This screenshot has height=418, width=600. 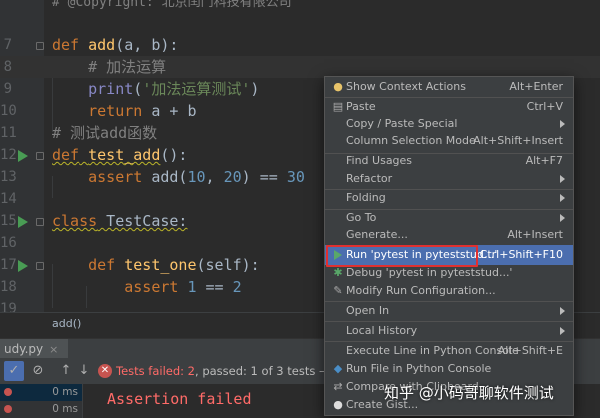 I want to click on menu-item-column-selection-mode: Column Selection Mode Alt+Shift+Insert, so click(x=449, y=141).